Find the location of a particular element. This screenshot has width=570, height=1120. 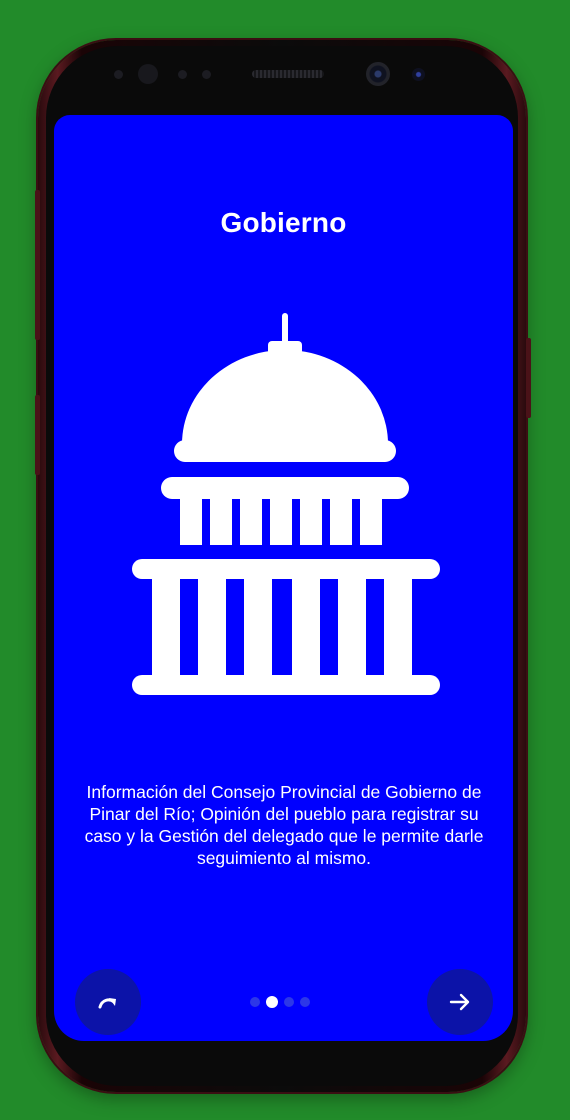

page-title: Gobierno is located at coordinates (283, 222).